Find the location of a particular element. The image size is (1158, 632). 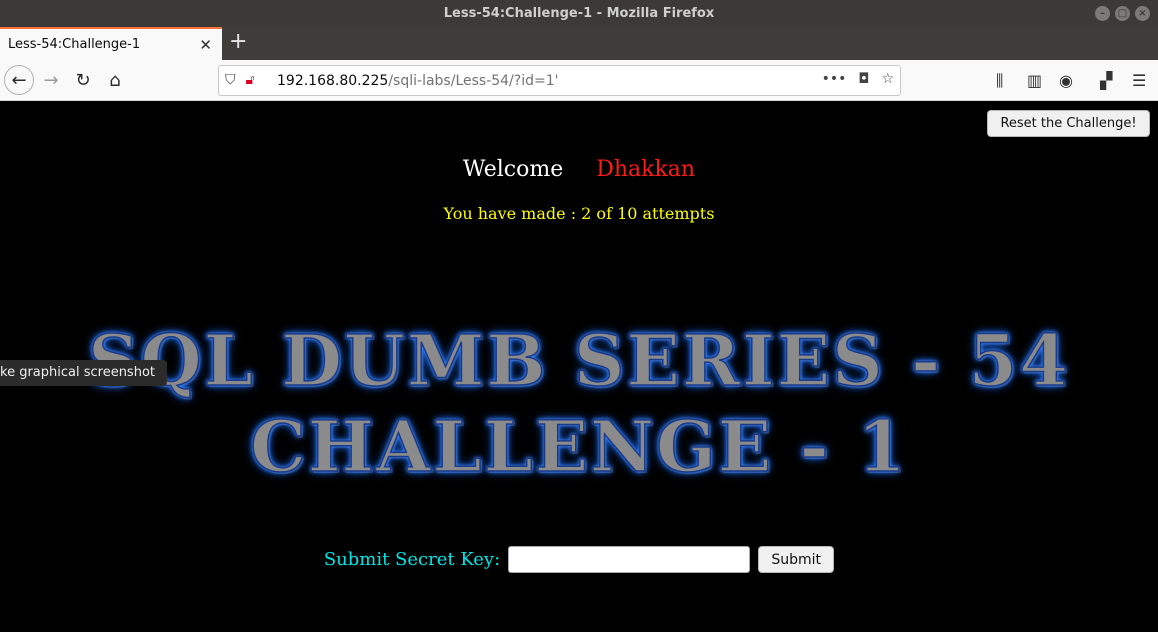

sidebar-icon: ▥ is located at coordinates (1034, 80).